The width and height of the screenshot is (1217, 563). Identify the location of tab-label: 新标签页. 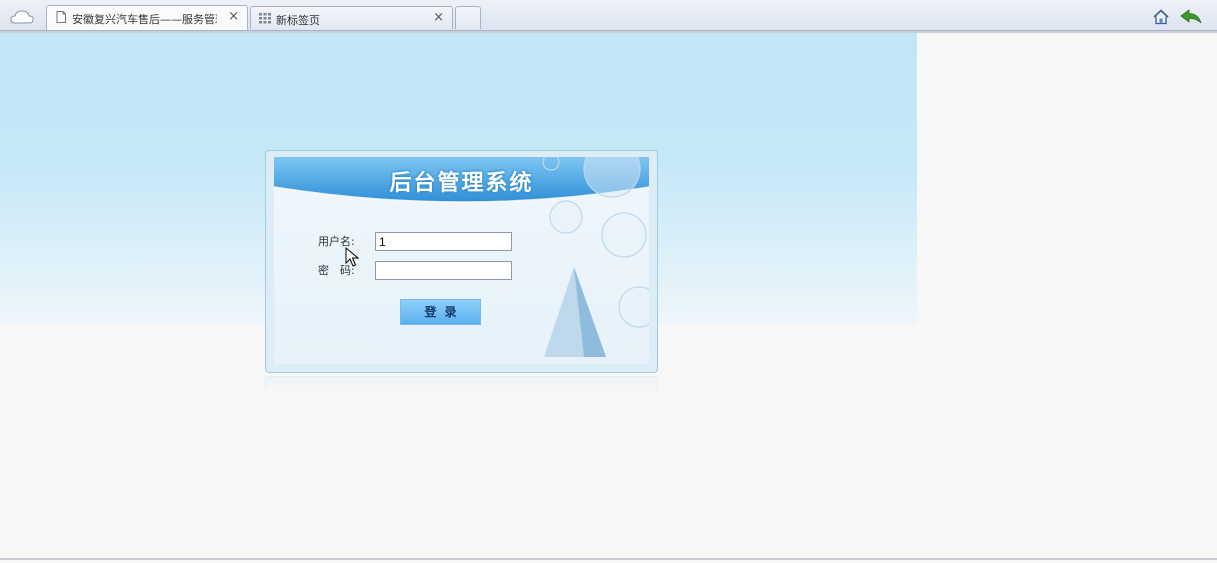
(298, 20).